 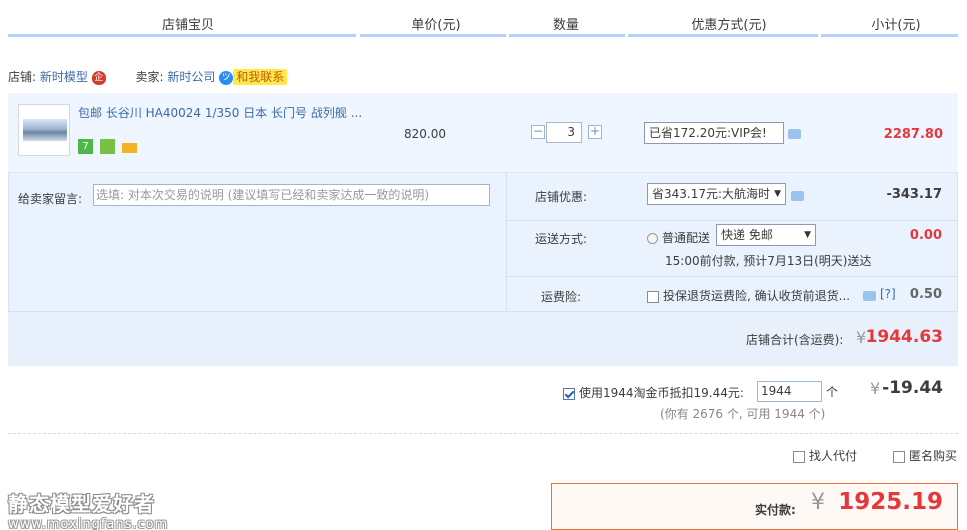 I want to click on coin-deduct-text: 使用1944淘金币抵扣19.44元:, so click(x=661, y=393).